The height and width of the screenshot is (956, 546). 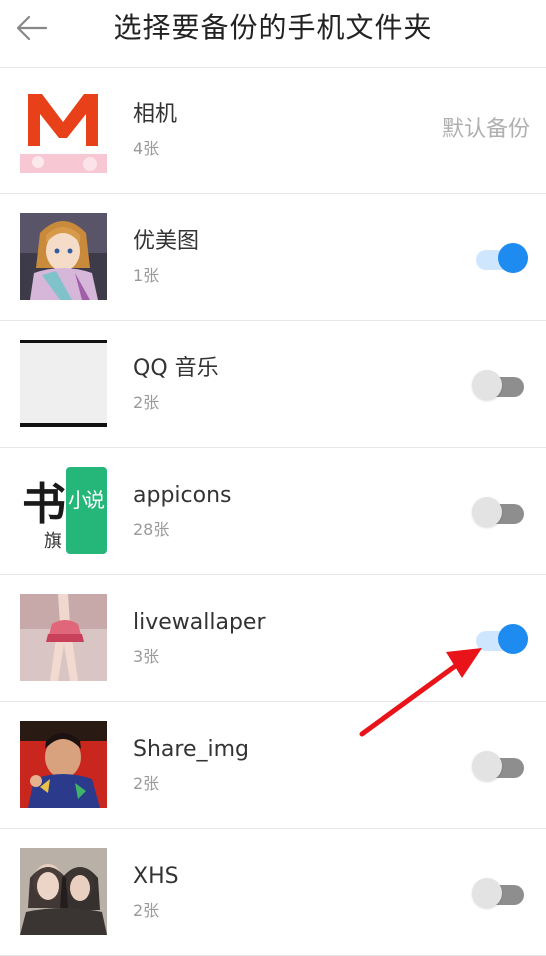 I want to click on appicons-left-glyph: 书, so click(x=44, y=504).